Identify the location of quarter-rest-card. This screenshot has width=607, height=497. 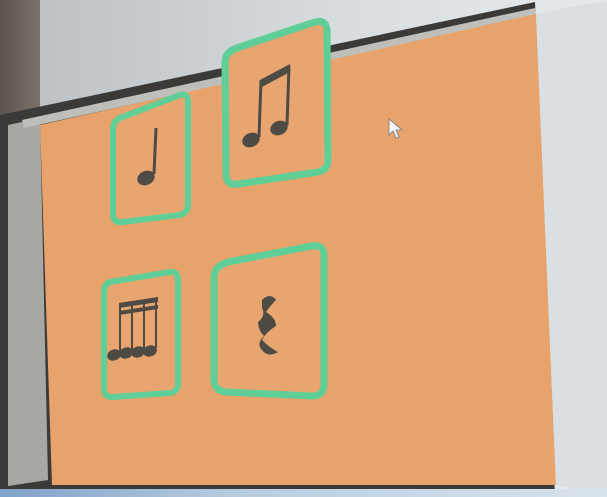
(269, 321).